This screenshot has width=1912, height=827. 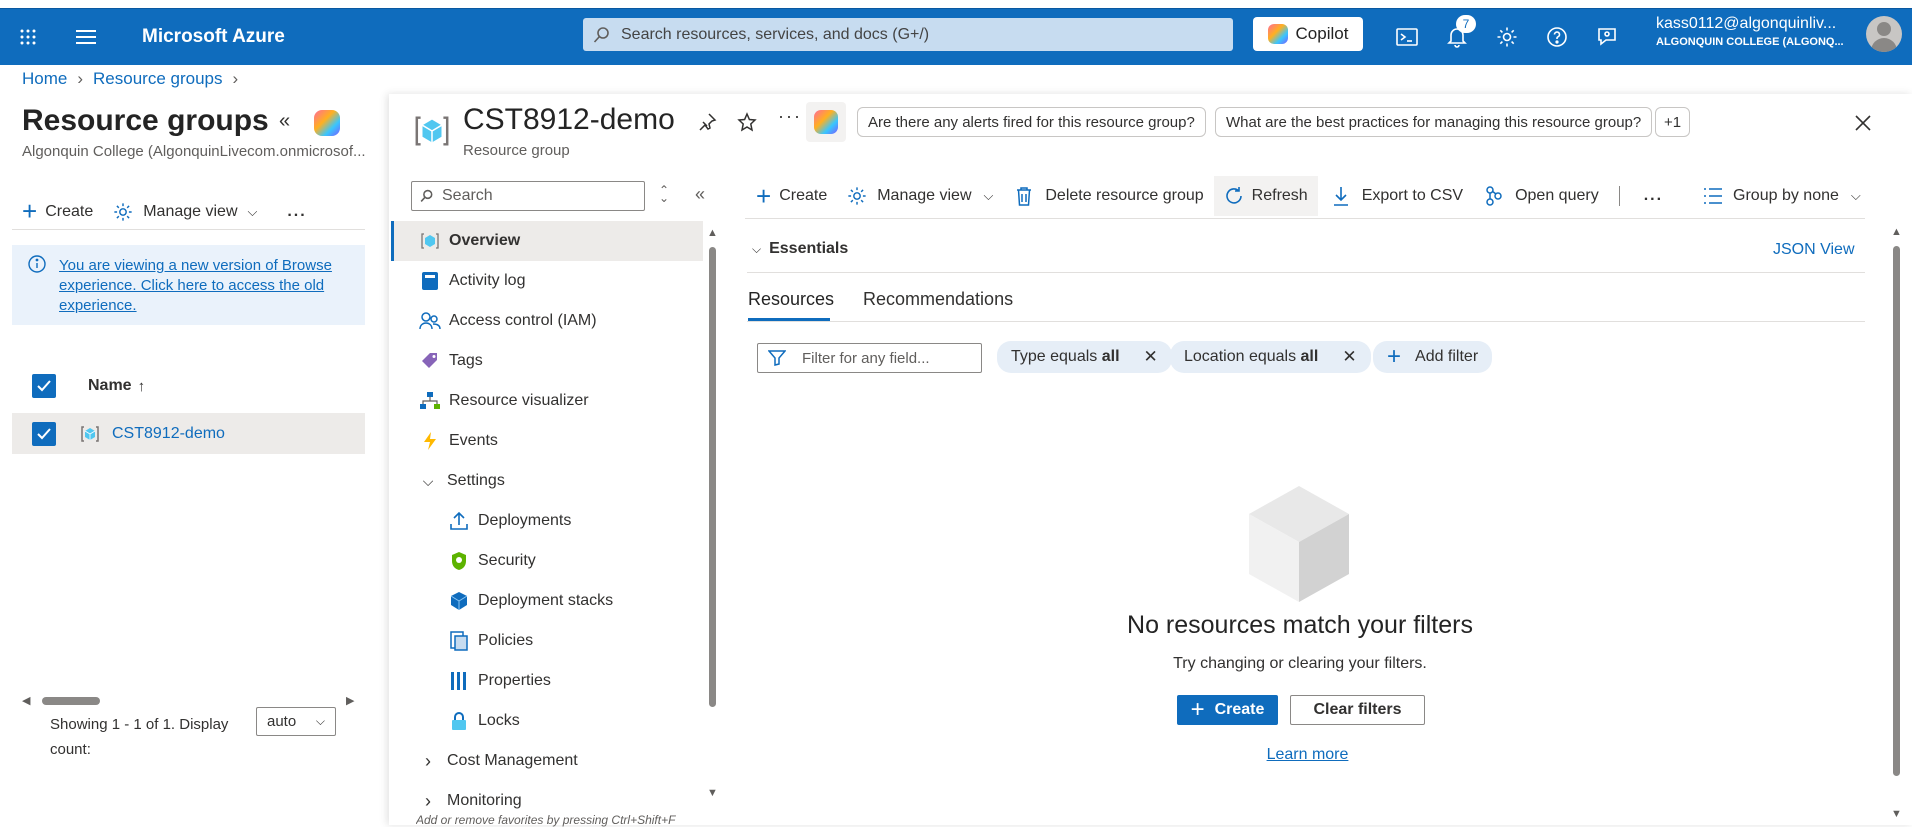 What do you see at coordinates (44, 433) in the screenshot?
I see `row-checkbox` at bounding box center [44, 433].